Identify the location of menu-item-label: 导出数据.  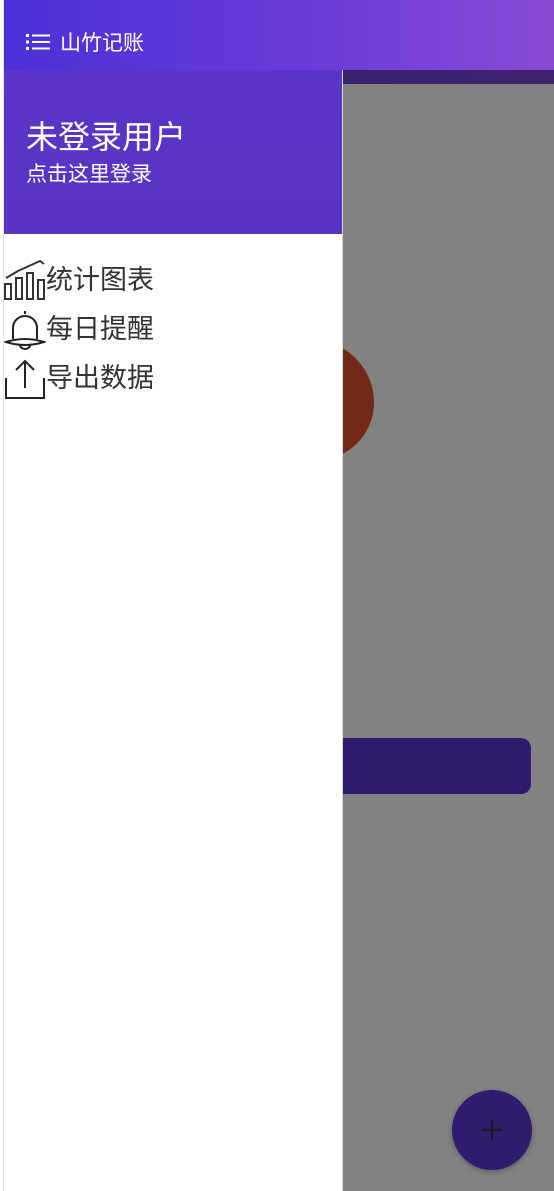
(100, 378).